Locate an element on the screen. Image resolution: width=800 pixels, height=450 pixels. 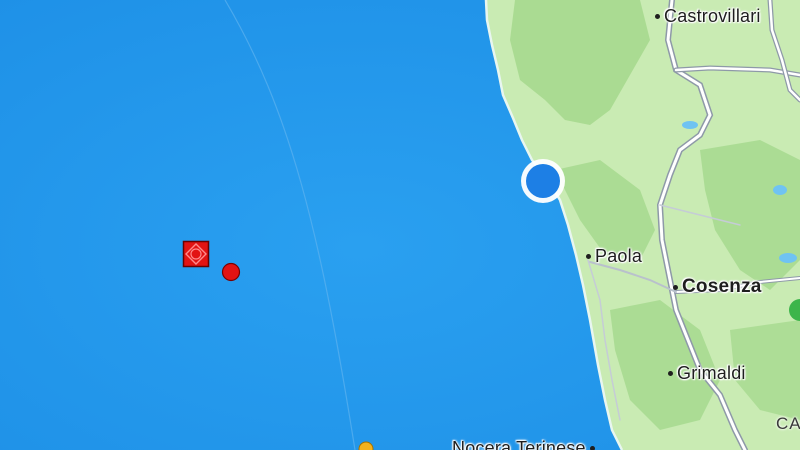
city-label: Grimaldi is located at coordinates (711, 373).